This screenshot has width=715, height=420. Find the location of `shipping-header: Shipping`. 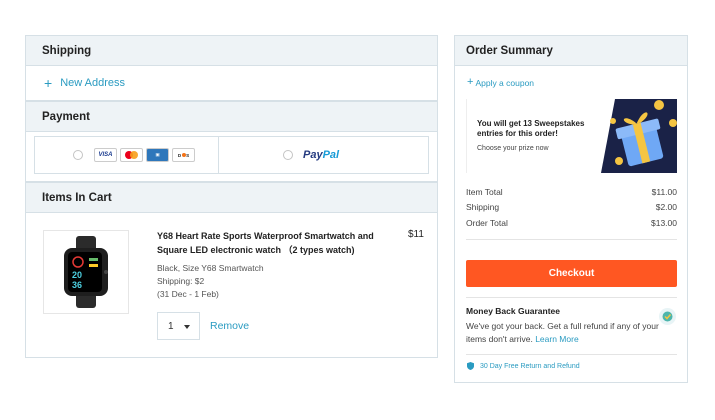

shipping-header: Shipping is located at coordinates (231, 50).